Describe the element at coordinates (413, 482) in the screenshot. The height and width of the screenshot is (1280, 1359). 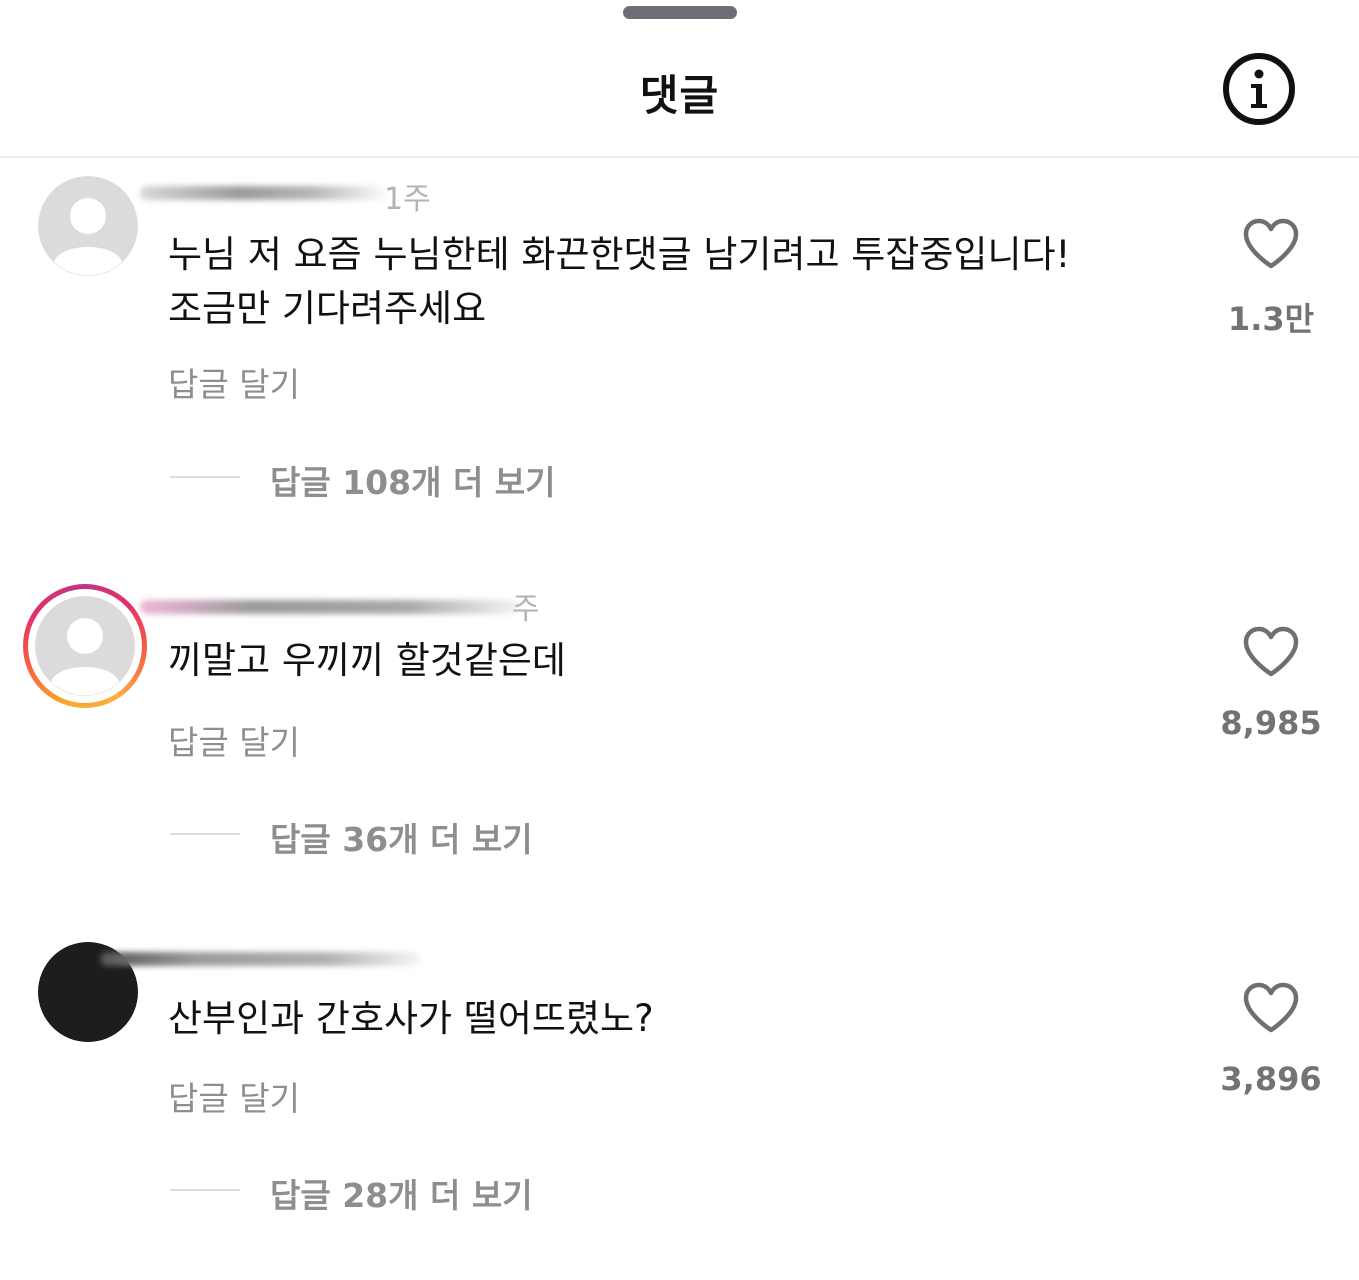
I see `more-replies-label: 답글 108개 더 보기` at that location.